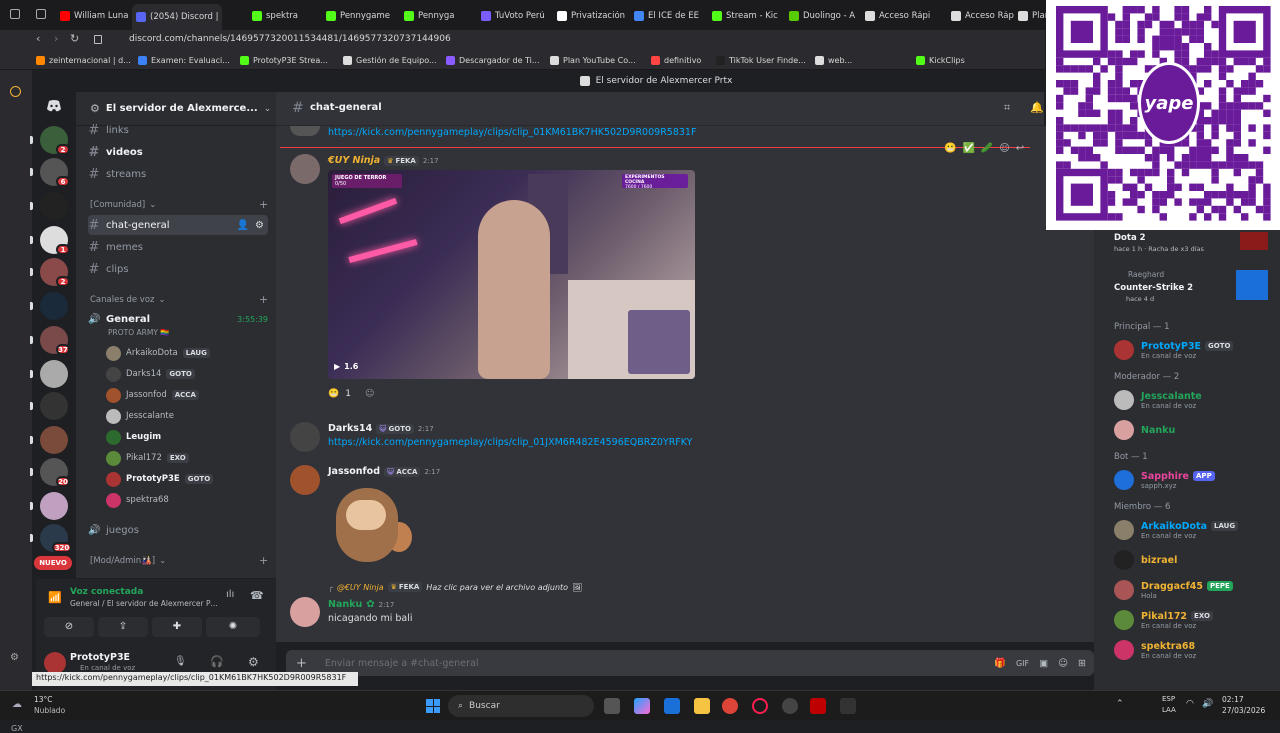 Image resolution: width=1280 pixels, height=733 pixels. What do you see at coordinates (987, 152) in the screenshot?
I see `pickle-reaction-icon: 🥒` at bounding box center [987, 152].